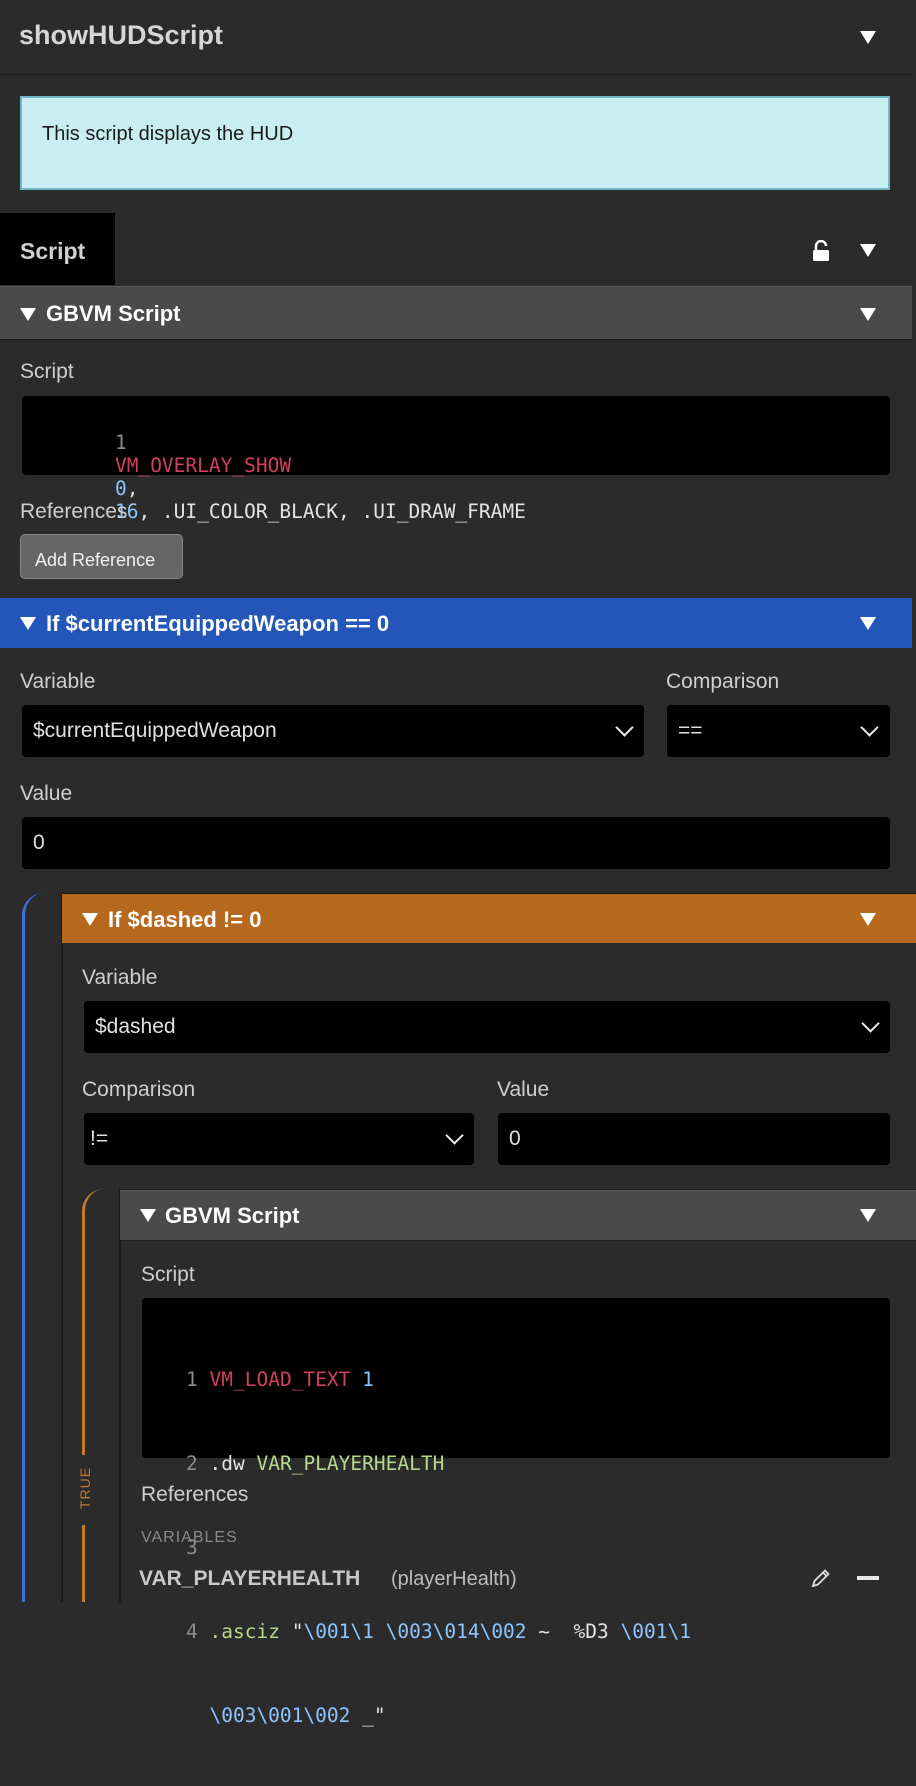  I want to click on reference-variable-name: VAR_PLAYERHEALTH, so click(250, 1578).